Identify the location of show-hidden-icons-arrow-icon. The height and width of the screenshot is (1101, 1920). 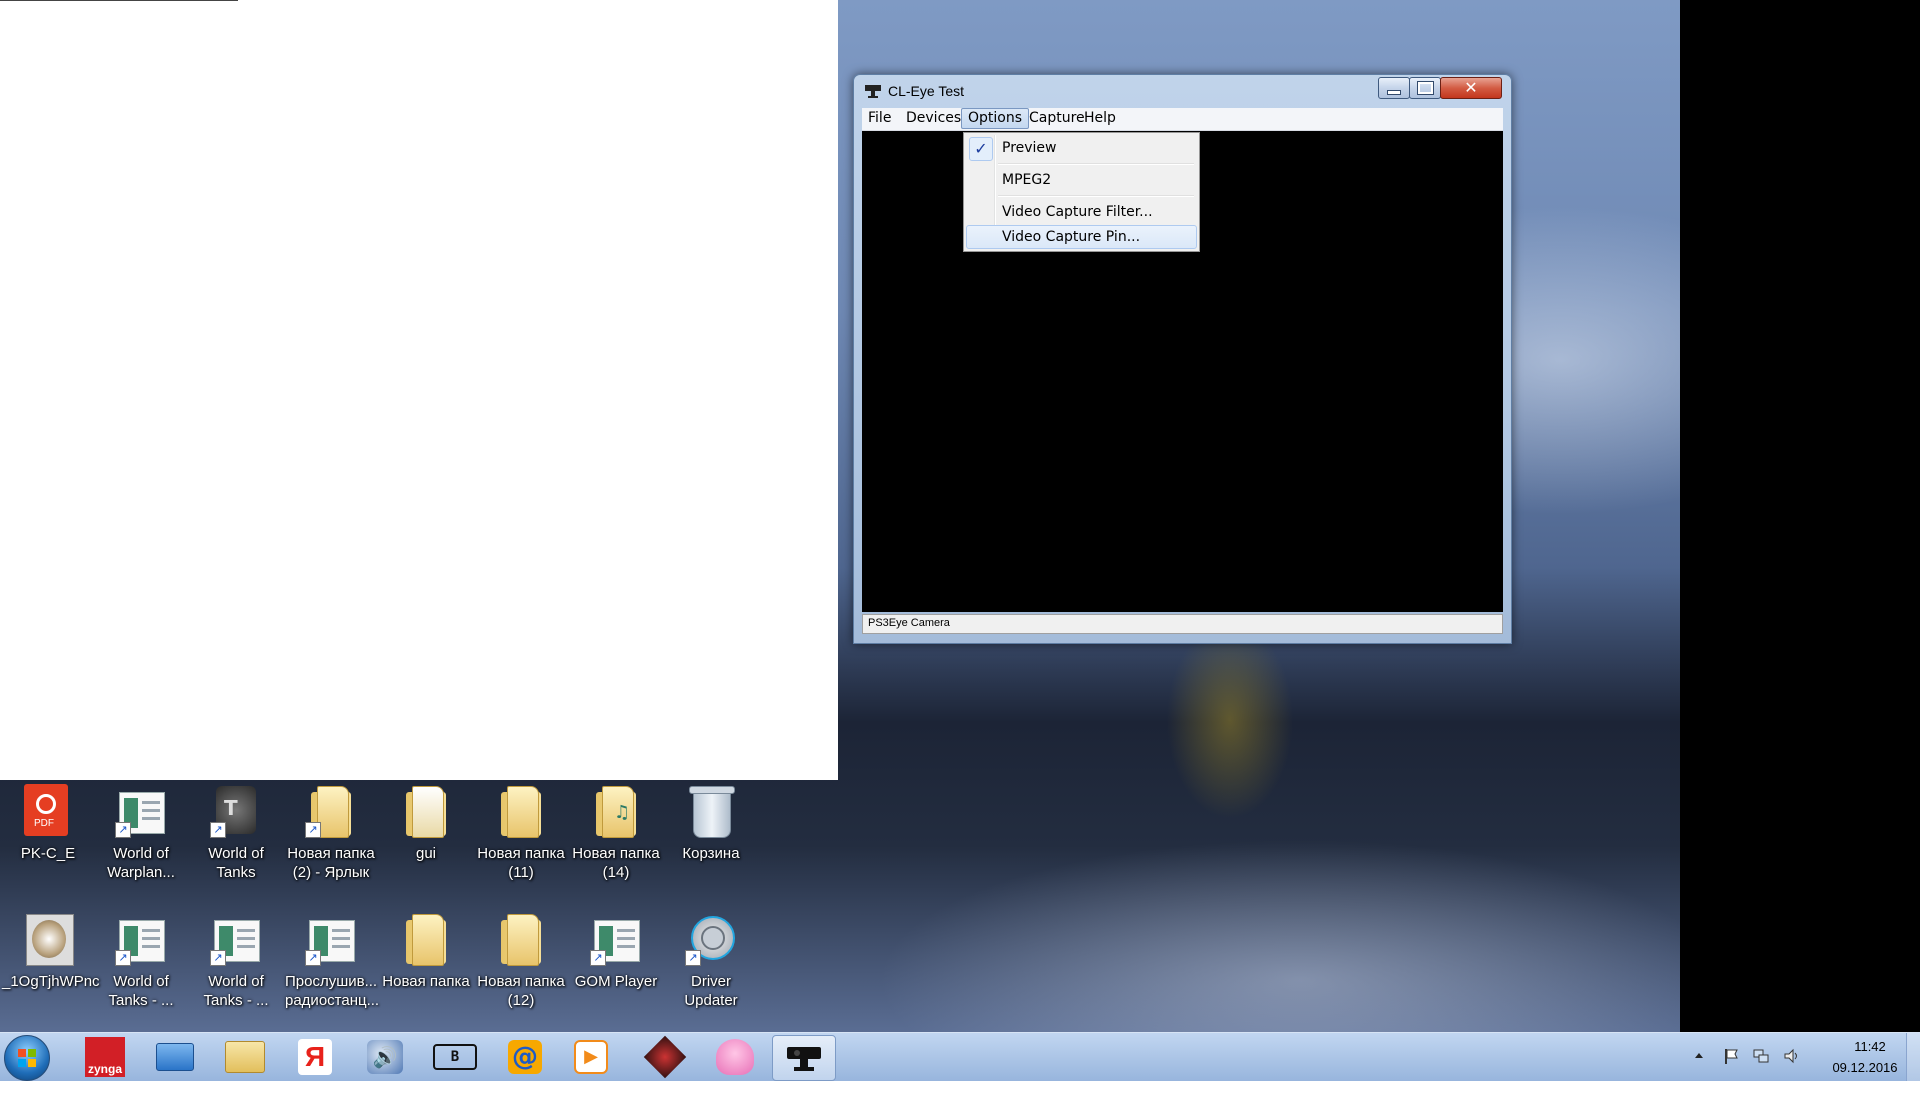
(1699, 1056).